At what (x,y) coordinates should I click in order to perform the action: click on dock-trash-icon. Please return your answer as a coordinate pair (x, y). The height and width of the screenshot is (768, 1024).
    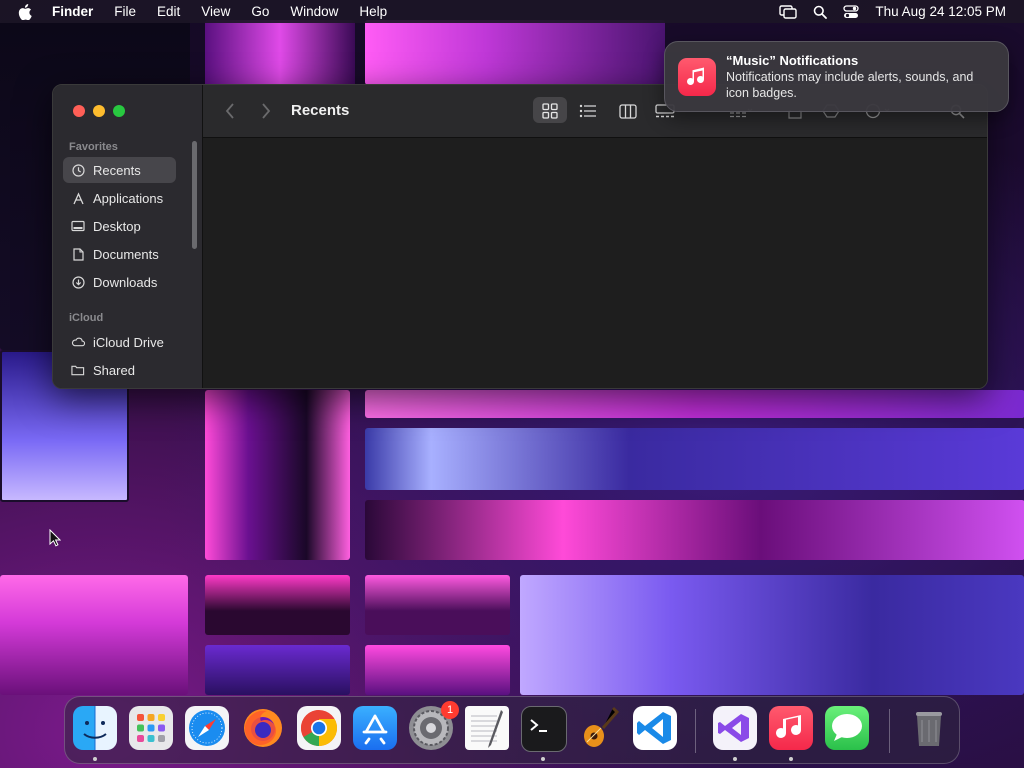
    Looking at the image, I should click on (929, 728).